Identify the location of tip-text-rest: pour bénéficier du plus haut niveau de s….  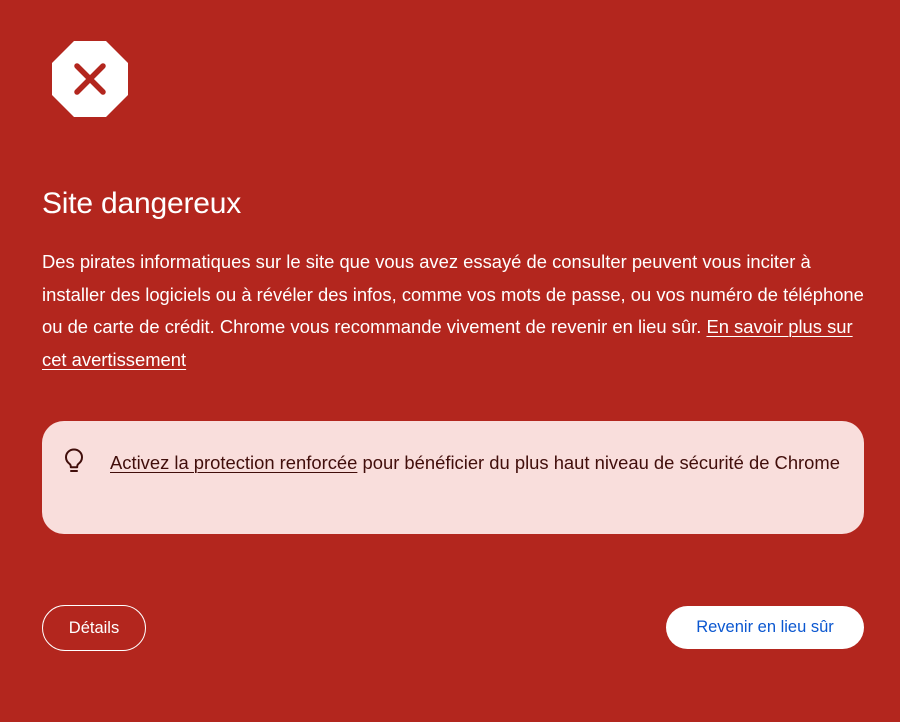
(601, 462).